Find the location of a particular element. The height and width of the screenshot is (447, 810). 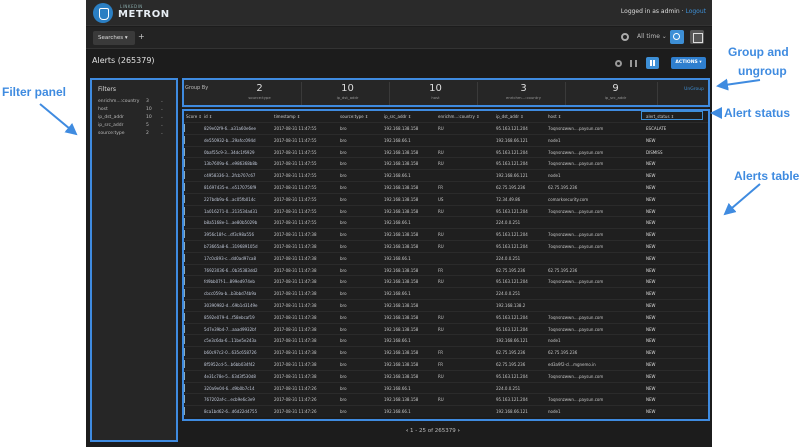

save-search-button is located at coordinates (697, 37).